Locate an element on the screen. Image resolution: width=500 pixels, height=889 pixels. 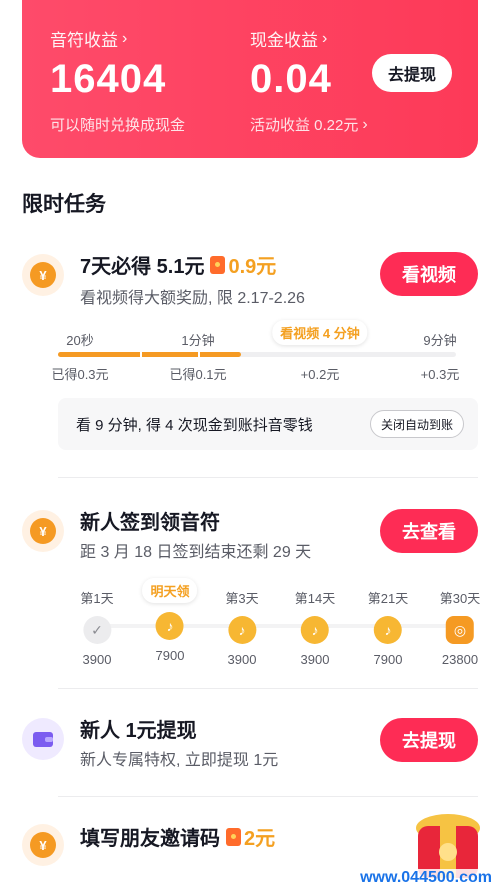
reward-badge: 0.9元 is located at coordinates (243, 264).